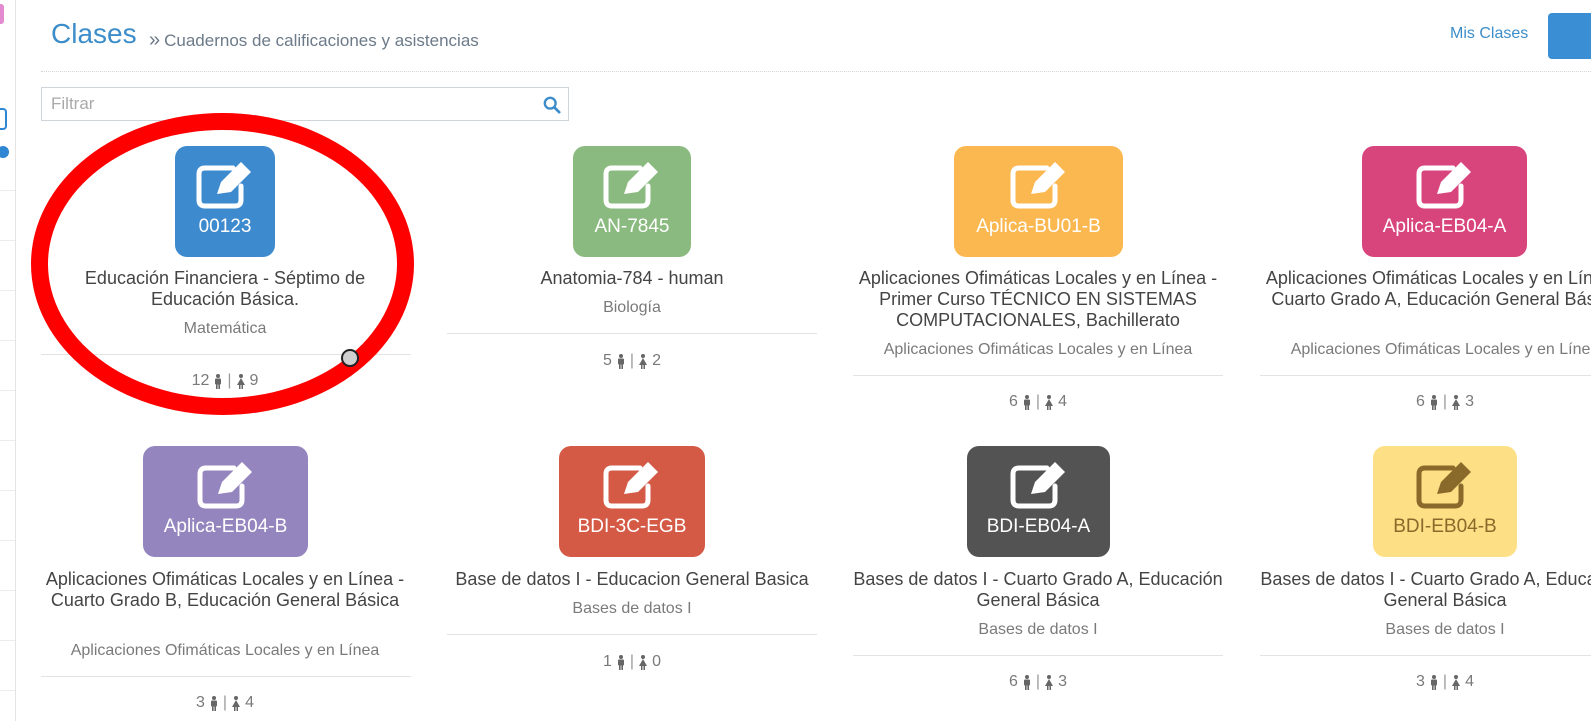  I want to click on my-classes-link: Mis Clases, so click(1489, 34).